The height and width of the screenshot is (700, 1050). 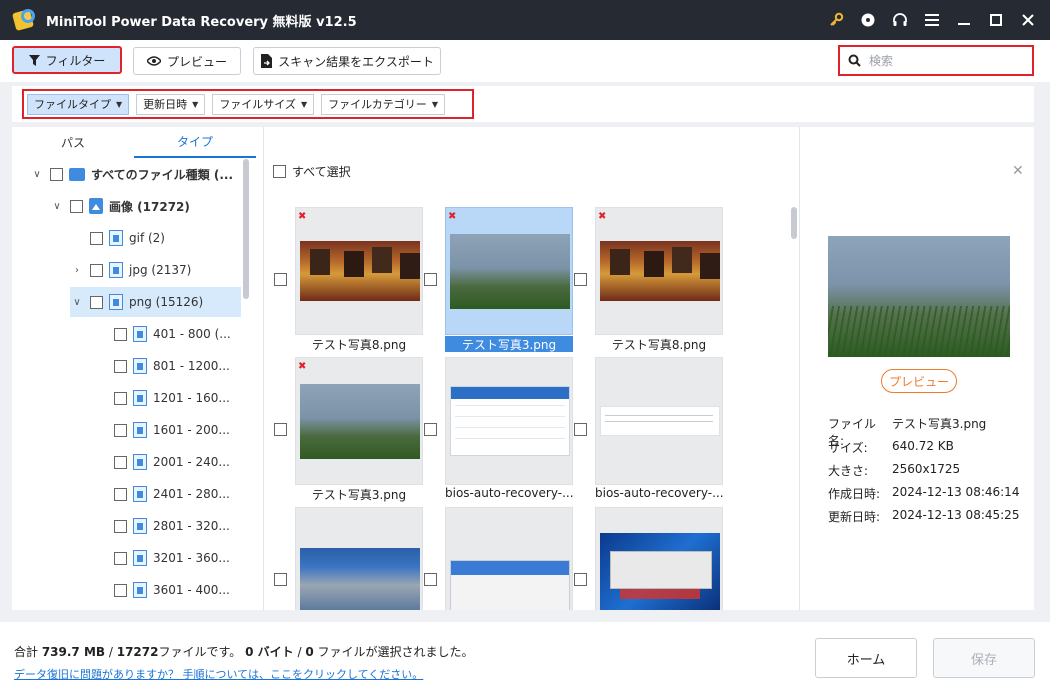 What do you see at coordinates (359, 495) in the screenshot?
I see `file-name: テスト写真3.png` at bounding box center [359, 495].